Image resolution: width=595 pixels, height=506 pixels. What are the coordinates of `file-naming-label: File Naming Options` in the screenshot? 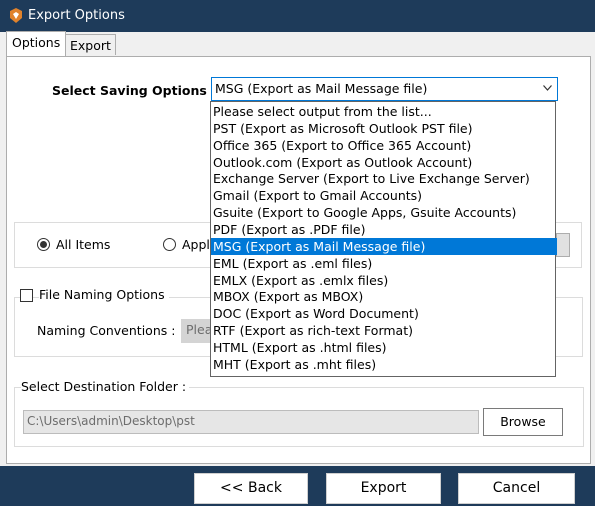 It's located at (104, 294).